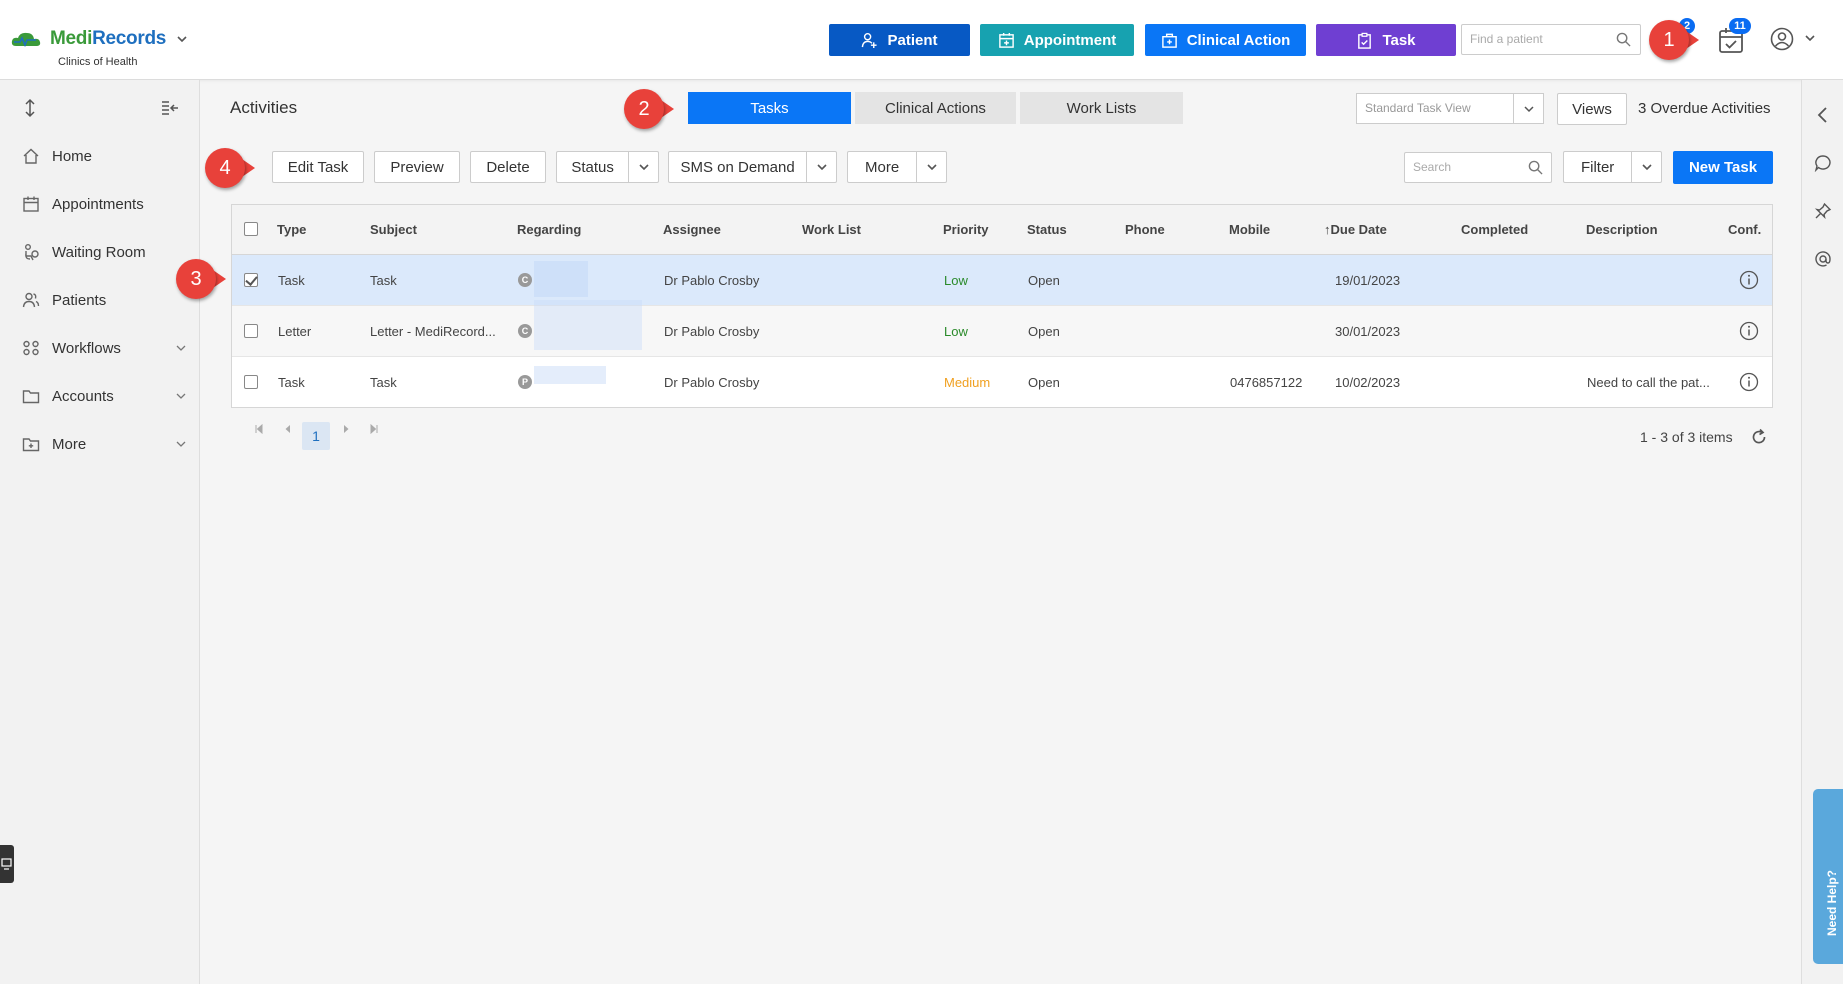 Image resolution: width=1843 pixels, height=984 pixels. I want to click on callout-marker: 4, so click(230, 168).